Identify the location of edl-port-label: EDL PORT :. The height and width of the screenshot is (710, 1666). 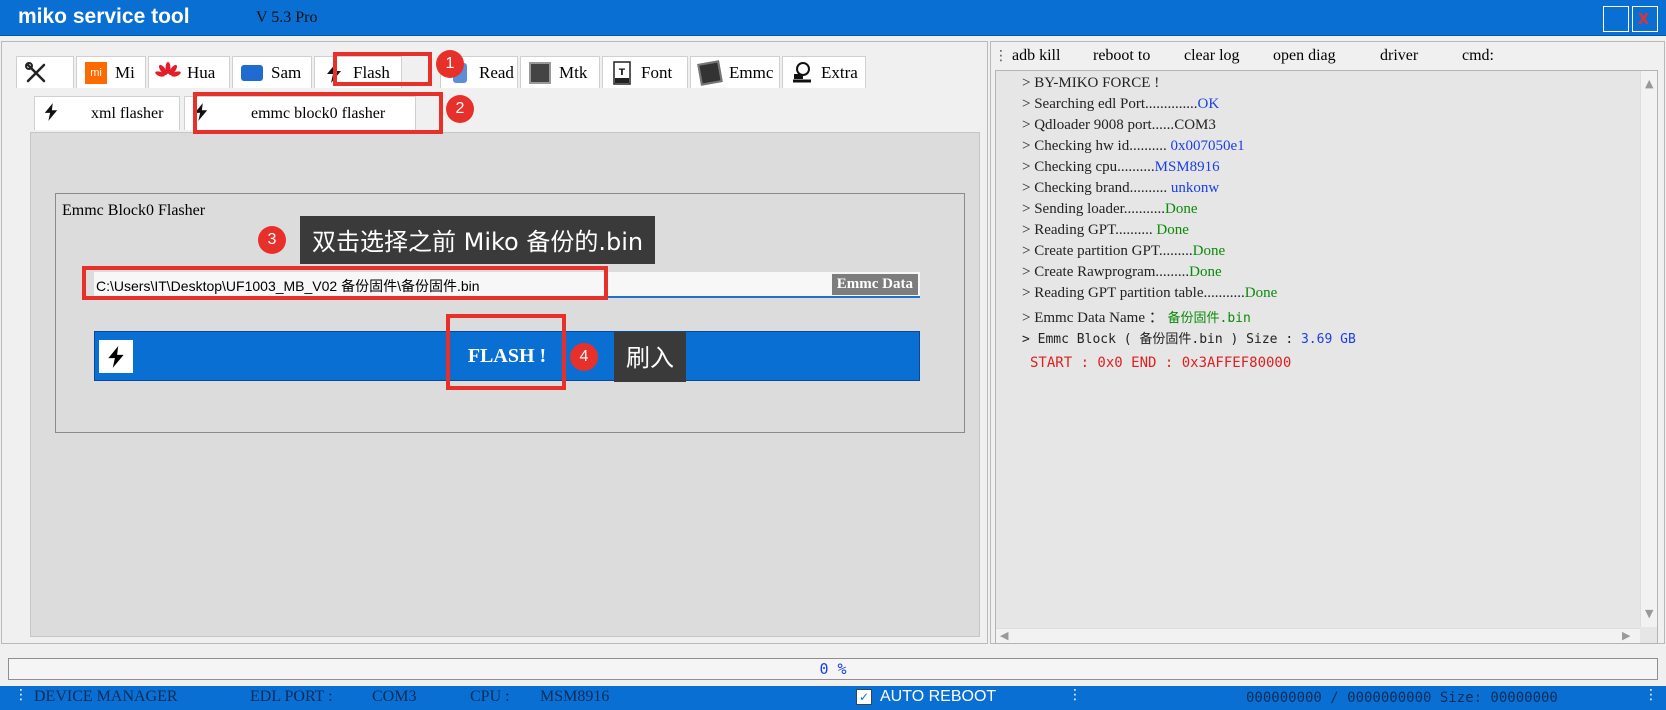
(291, 696).